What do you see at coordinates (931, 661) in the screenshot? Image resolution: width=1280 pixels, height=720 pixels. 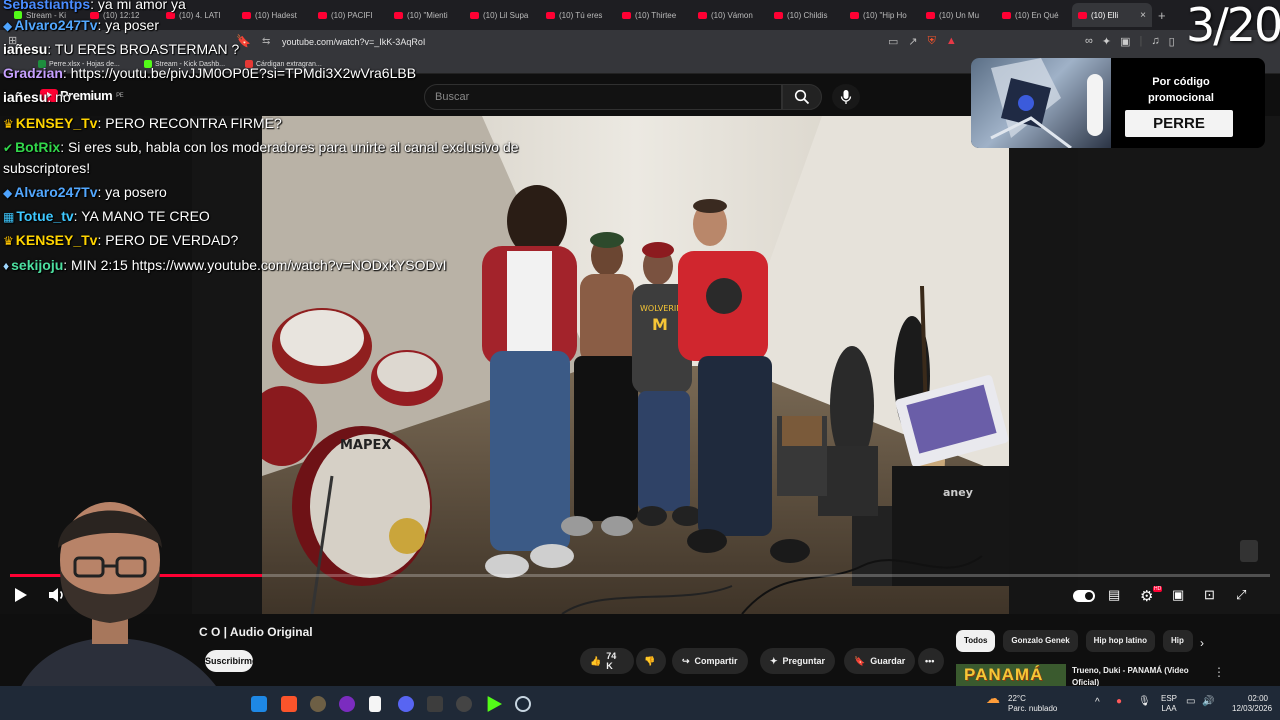 I see `more-actions-button: •••` at bounding box center [931, 661].